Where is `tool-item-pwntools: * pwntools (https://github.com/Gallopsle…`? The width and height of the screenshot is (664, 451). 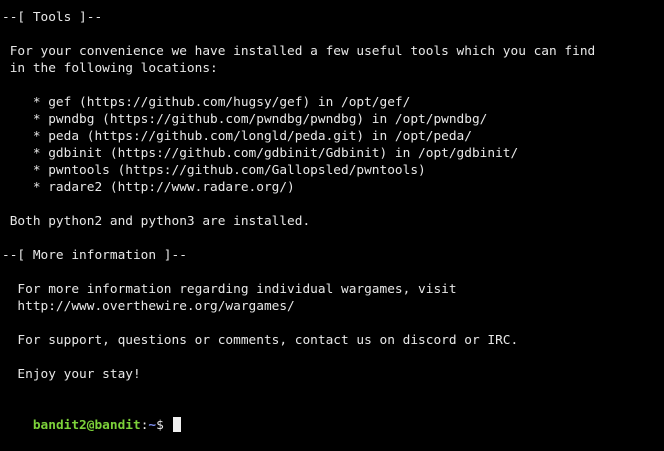 tool-item-pwntools: * pwntools (https://github.com/Gallopsle… is located at coordinates (214, 170).